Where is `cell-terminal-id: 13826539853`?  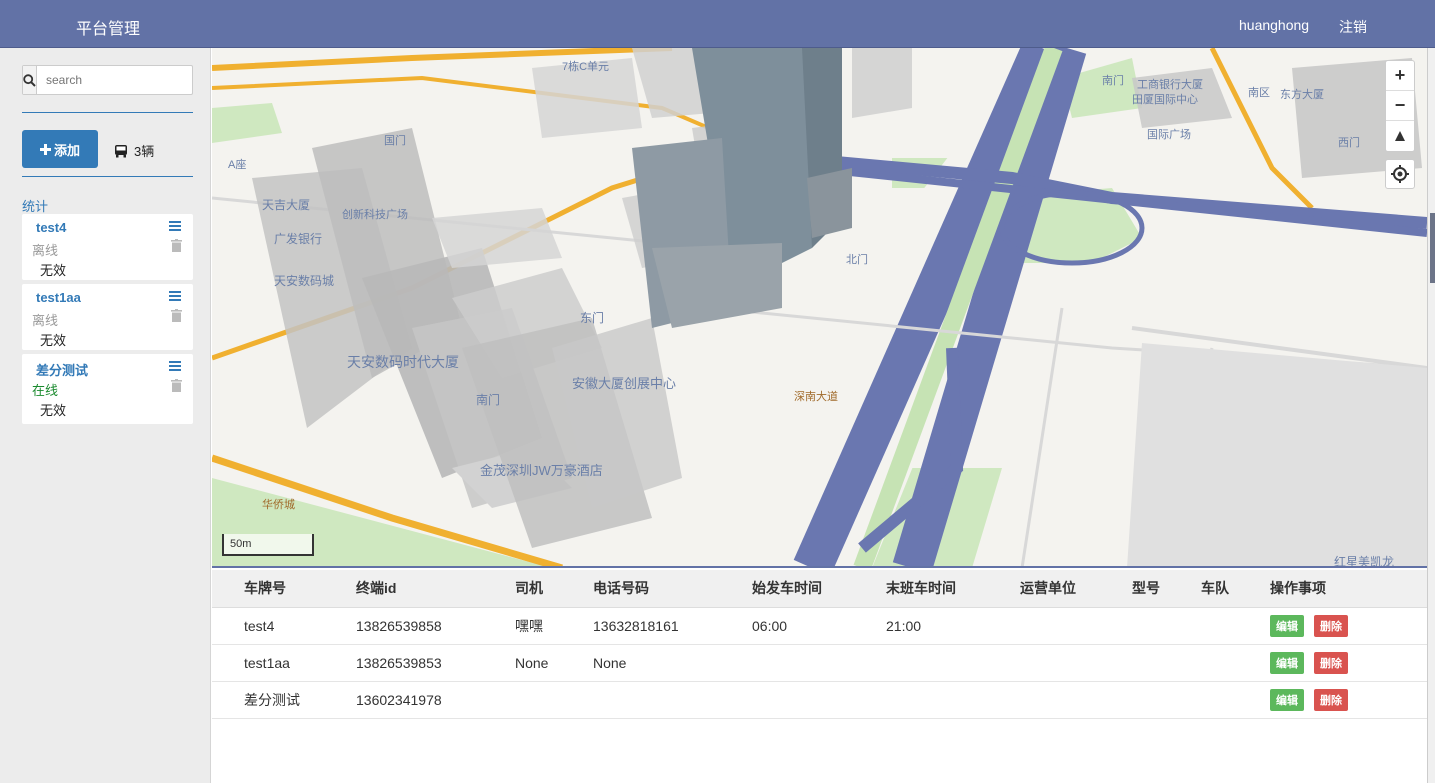 cell-terminal-id: 13826539853 is located at coordinates (435, 663).